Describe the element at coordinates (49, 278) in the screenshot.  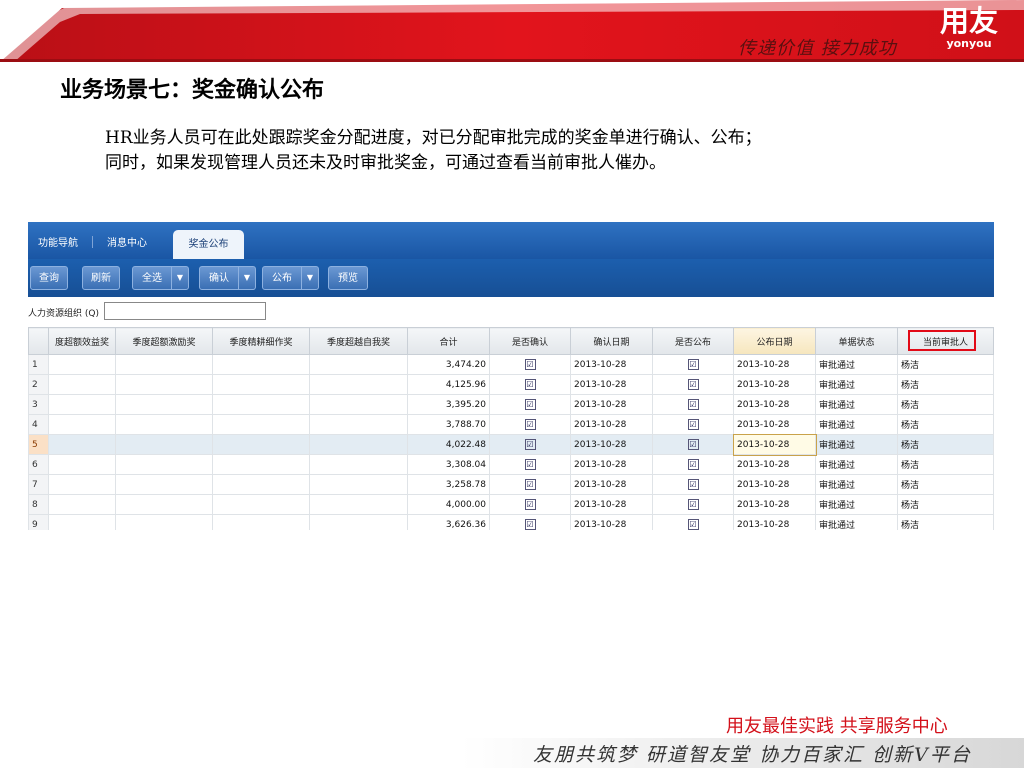
I see `query-button: 查询` at that location.